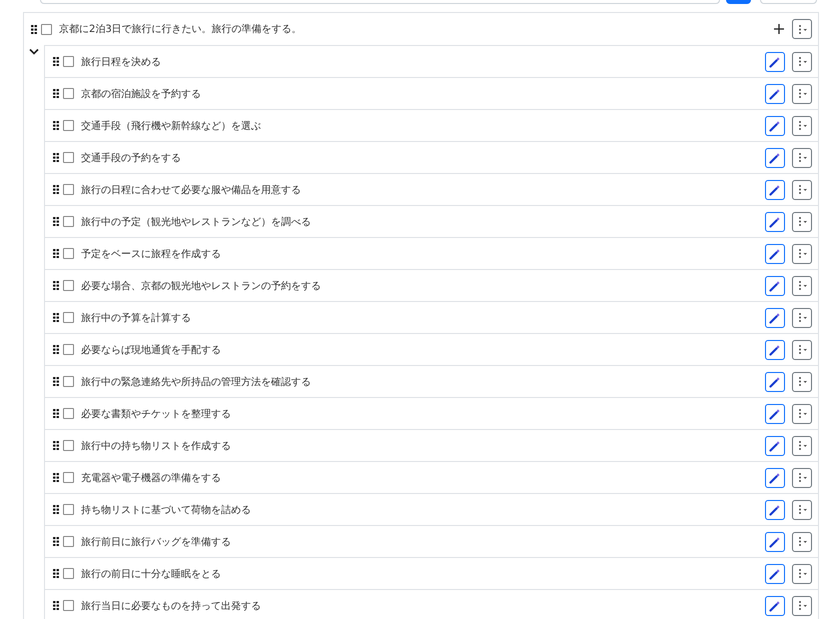 This screenshot has width=833, height=619. I want to click on search-field, so click(380, 2).